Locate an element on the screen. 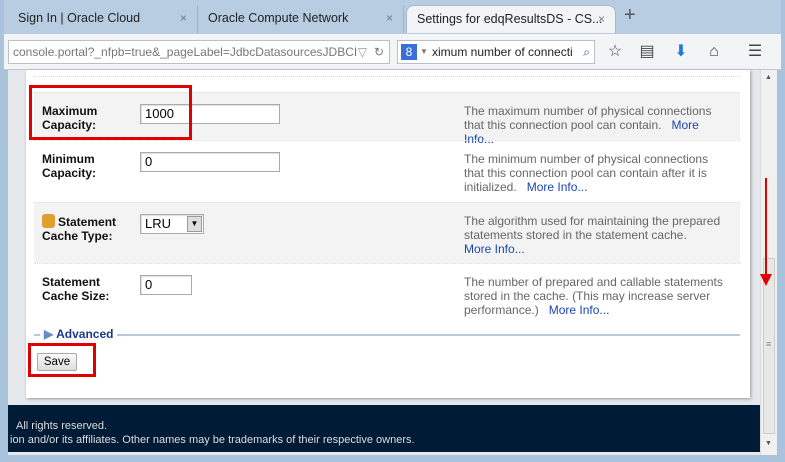 This screenshot has height=462, width=785. reload-icon: ↻ is located at coordinates (379, 52).